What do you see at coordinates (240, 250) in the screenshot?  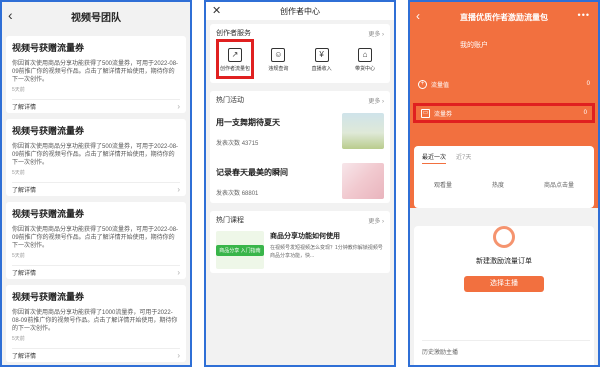 I see `course-thumbnail: 商品分享 入门指南` at bounding box center [240, 250].